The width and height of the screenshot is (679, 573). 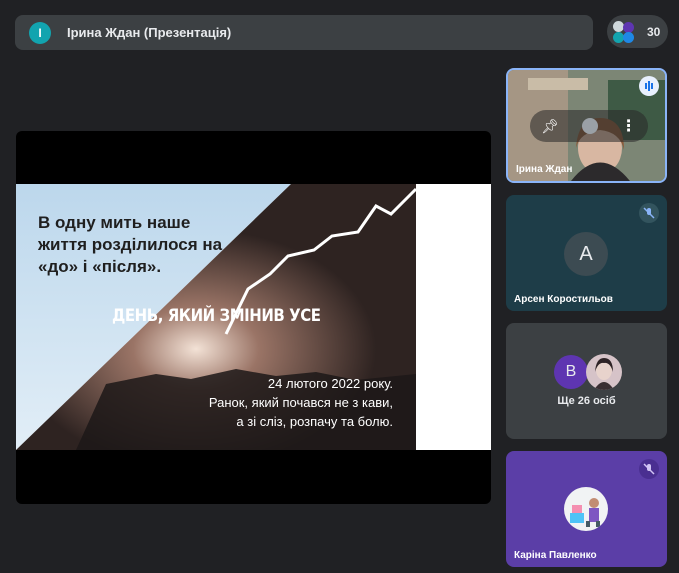 I want to click on mute-participant-icon, so click(x=589, y=126).